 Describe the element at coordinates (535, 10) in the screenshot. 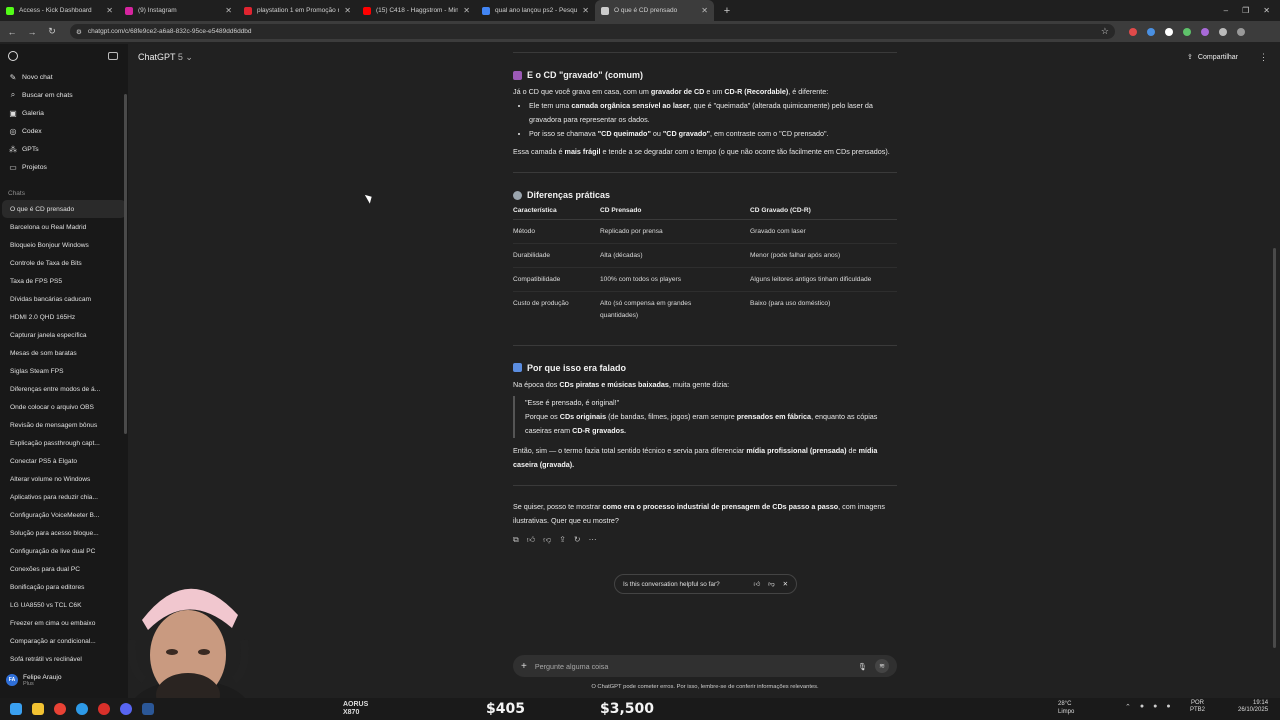

I see `browser-tab: qual ano lançou ps2 - Pesquisa ✕` at that location.